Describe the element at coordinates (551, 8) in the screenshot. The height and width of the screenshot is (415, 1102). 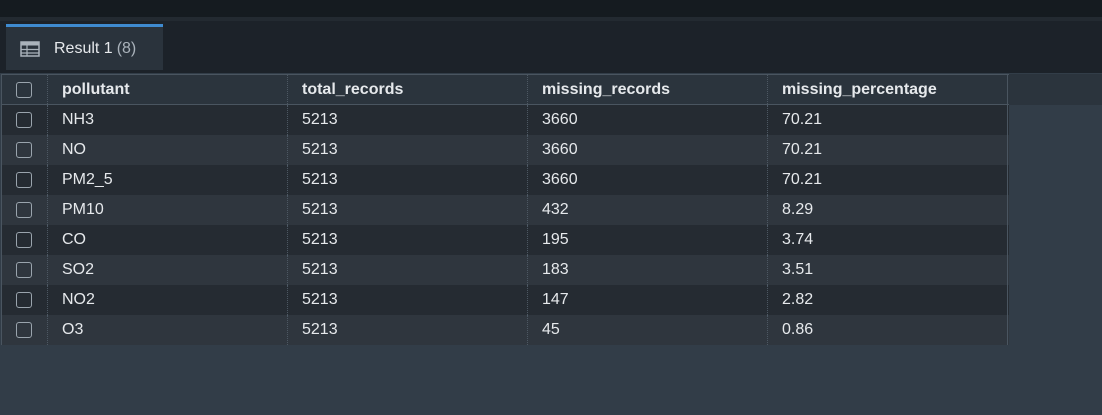
I see `top-toolbar` at that location.